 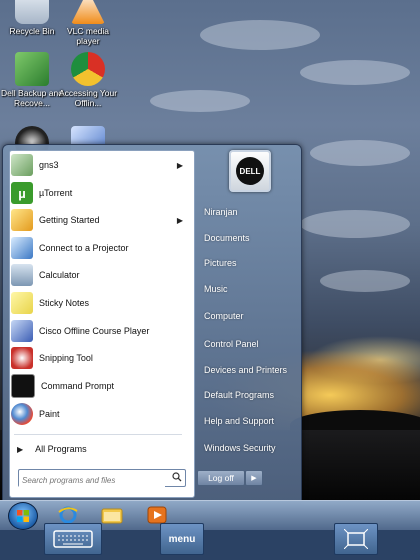 I want to click on folder-icon, so click(x=112, y=516).